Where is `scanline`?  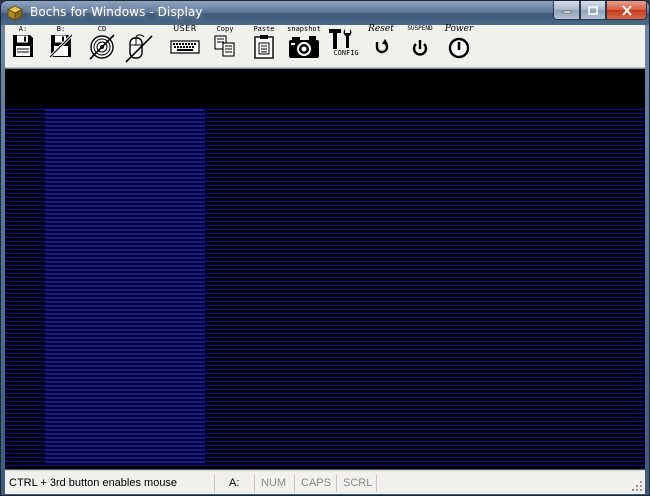
scanline is located at coordinates (325, 465).